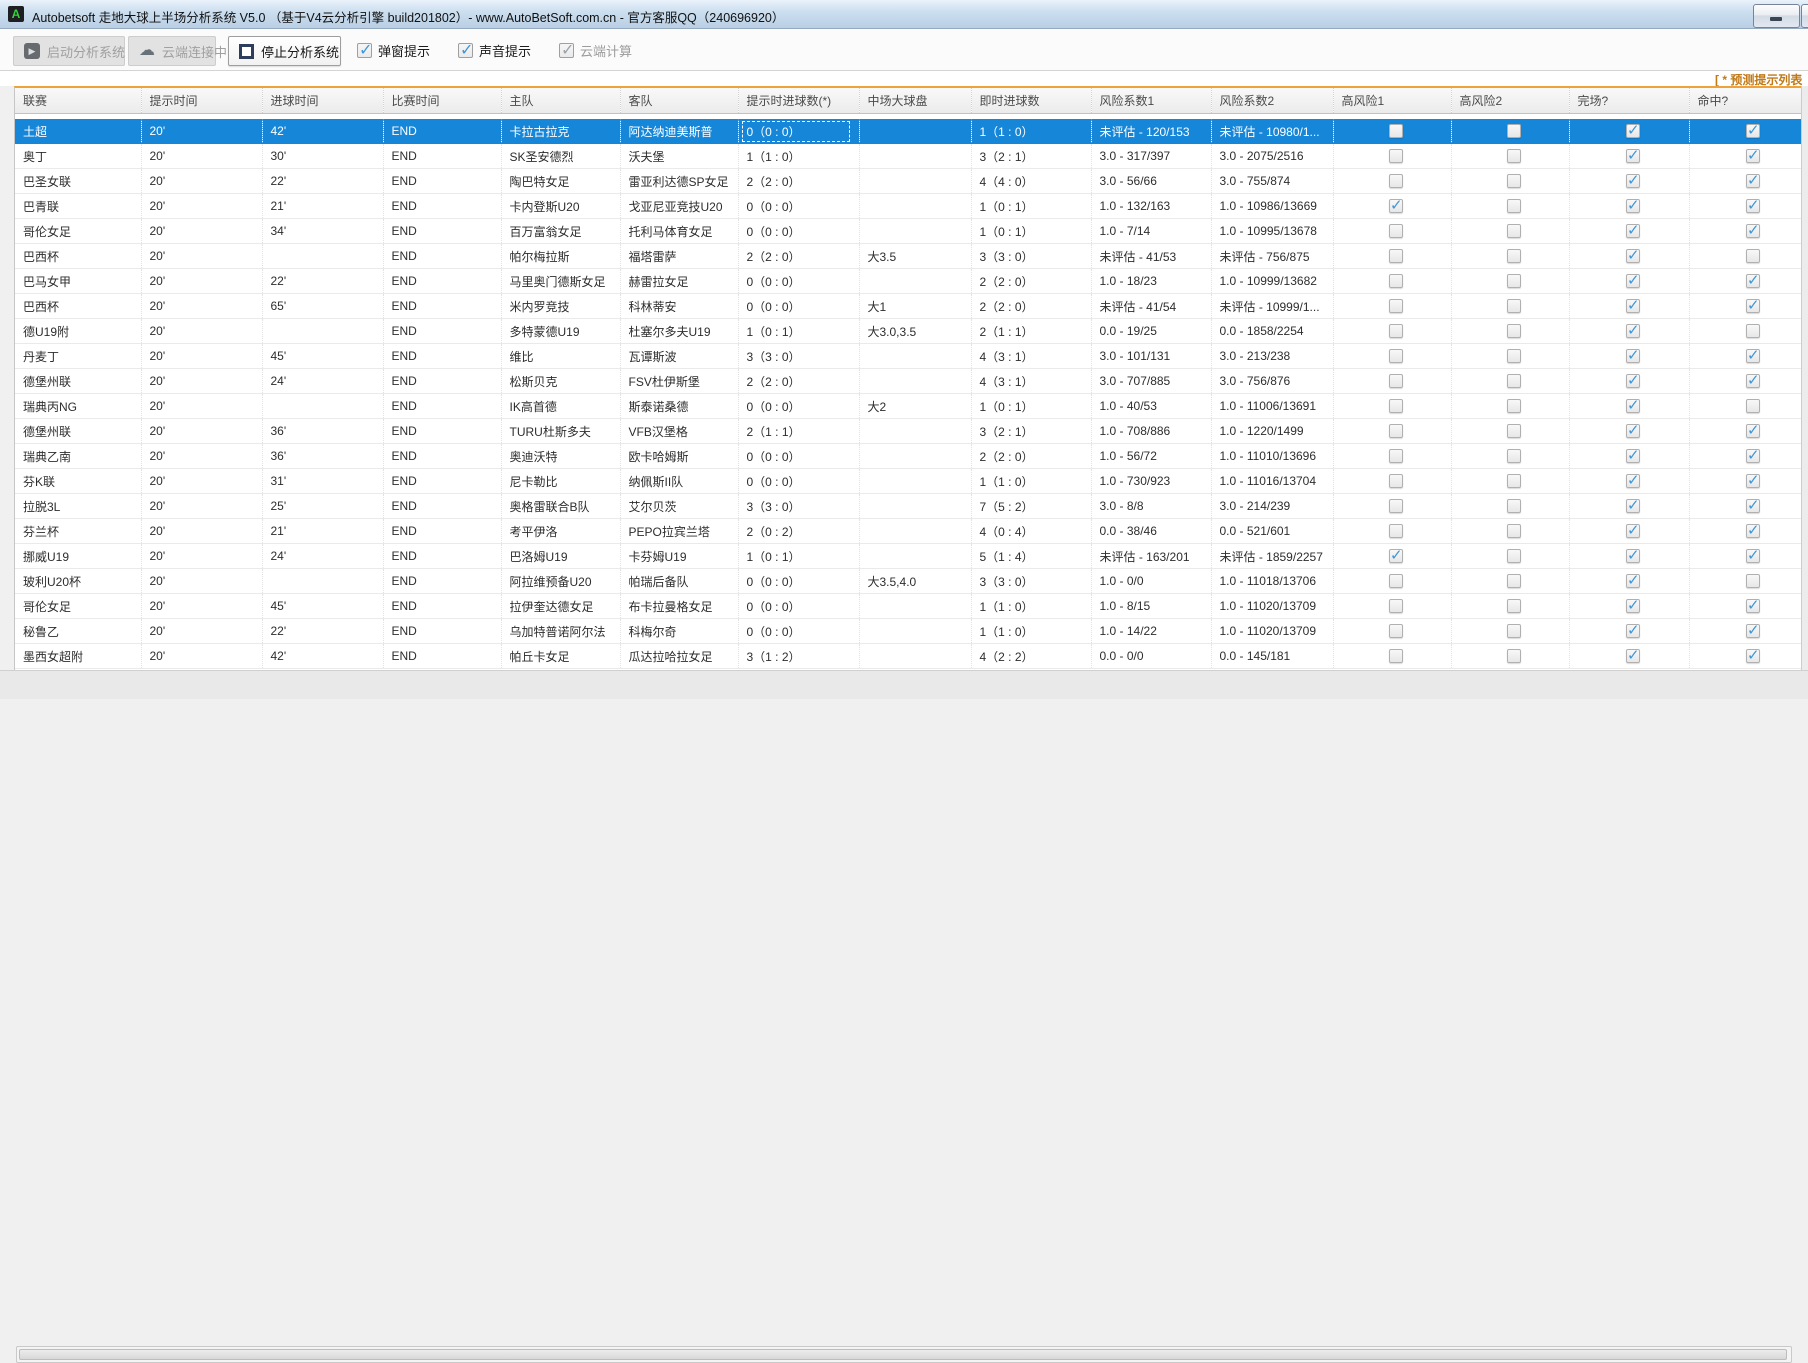  Describe the element at coordinates (1804, 378) in the screenshot. I see `vertical-scrollbar` at that location.